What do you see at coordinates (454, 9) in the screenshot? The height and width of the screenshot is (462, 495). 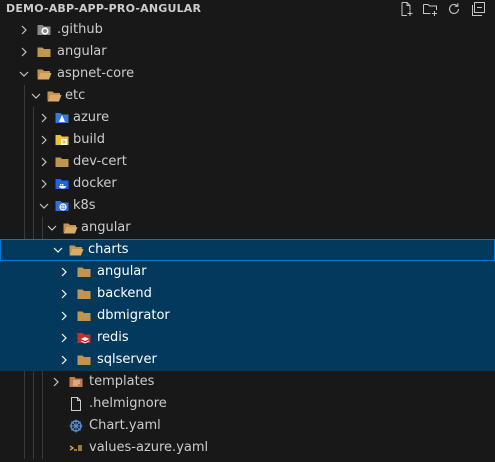 I see `refresh-icon` at bounding box center [454, 9].